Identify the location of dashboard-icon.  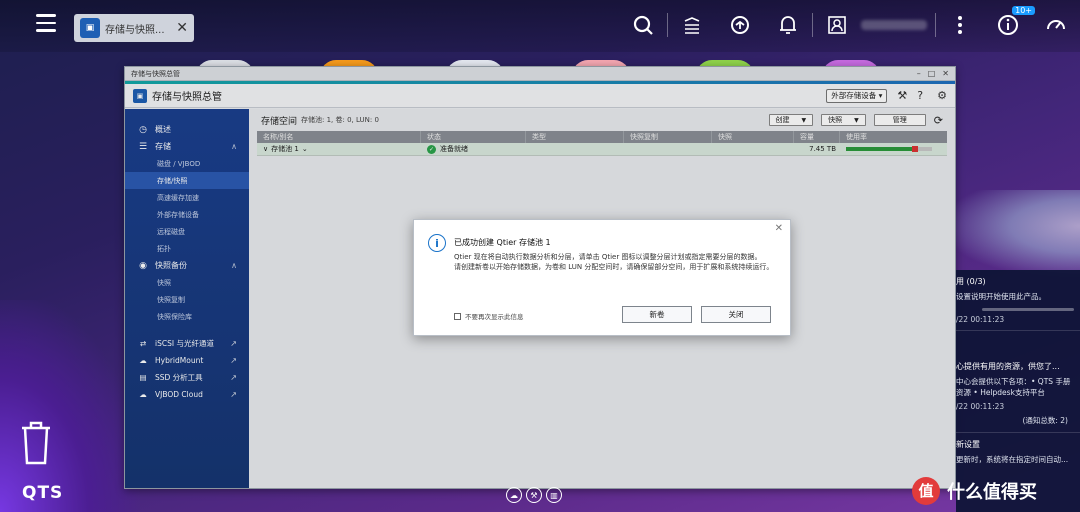
(1056, 25).